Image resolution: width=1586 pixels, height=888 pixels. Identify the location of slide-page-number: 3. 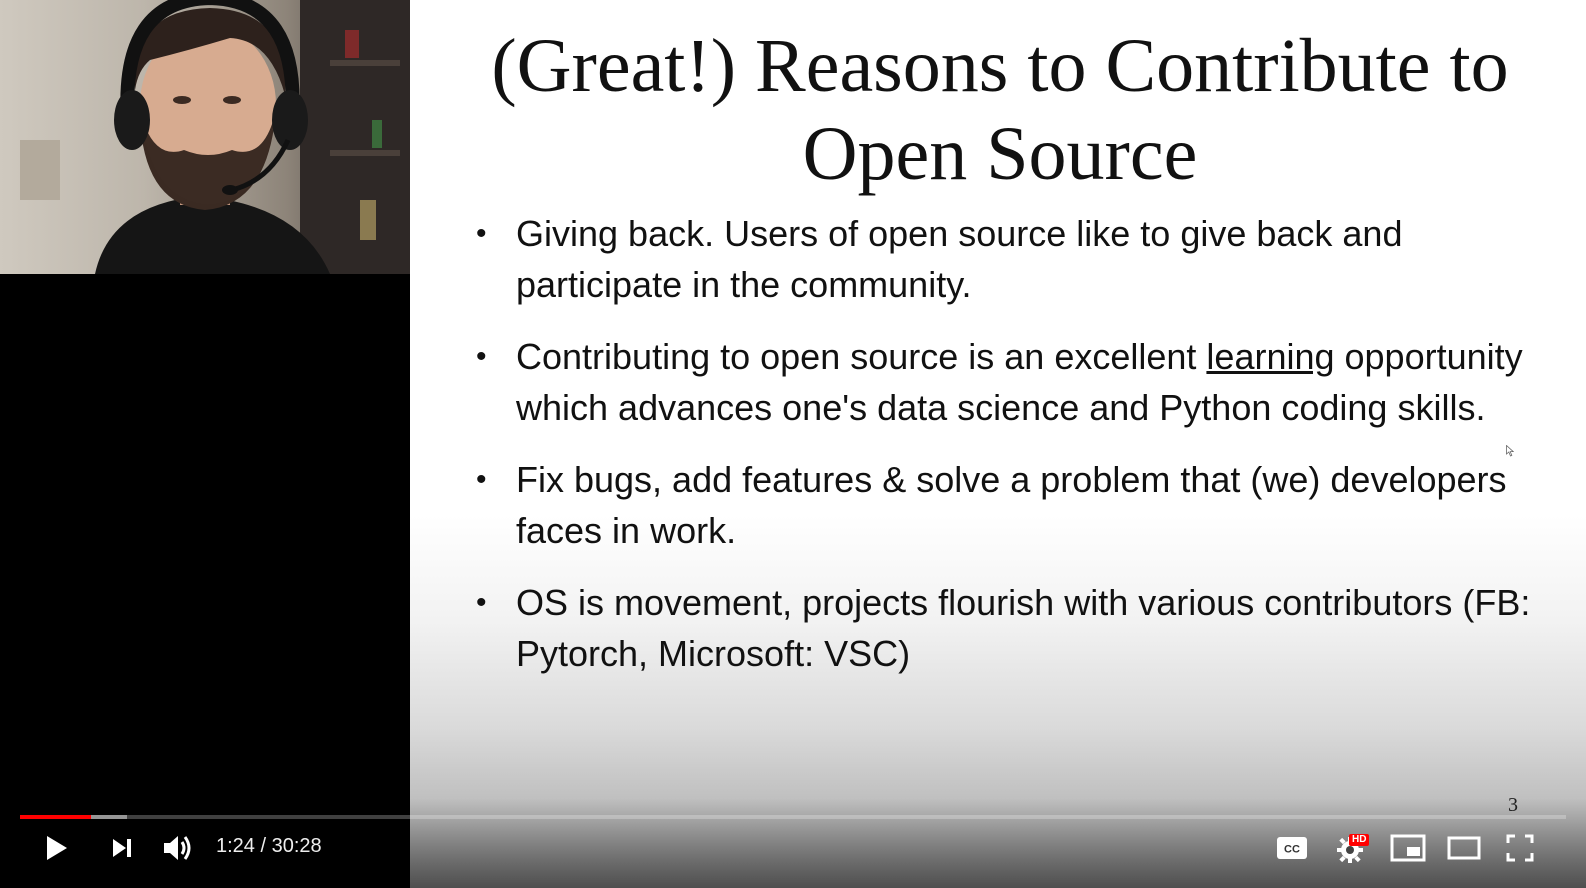
(1513, 805).